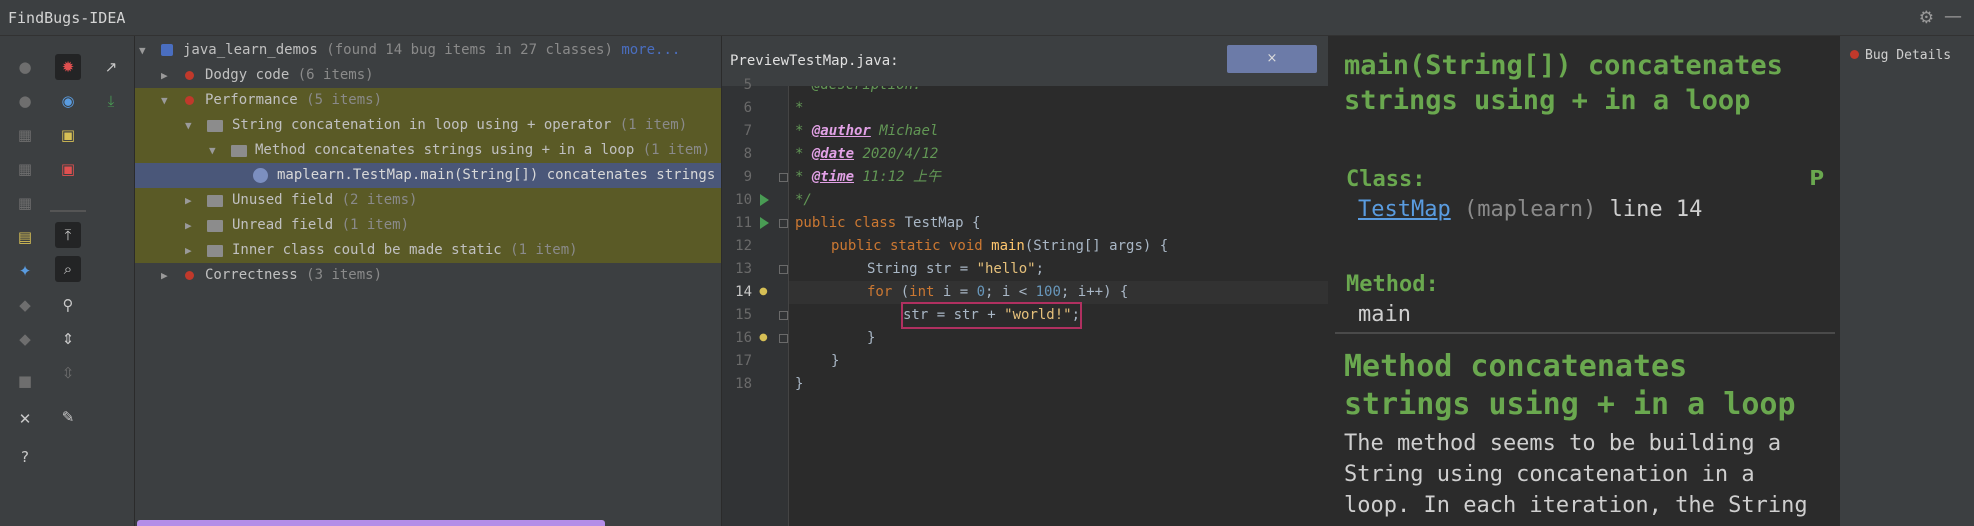  What do you see at coordinates (283, 225) in the screenshot?
I see `tree-item-label: Unread field` at bounding box center [283, 225].